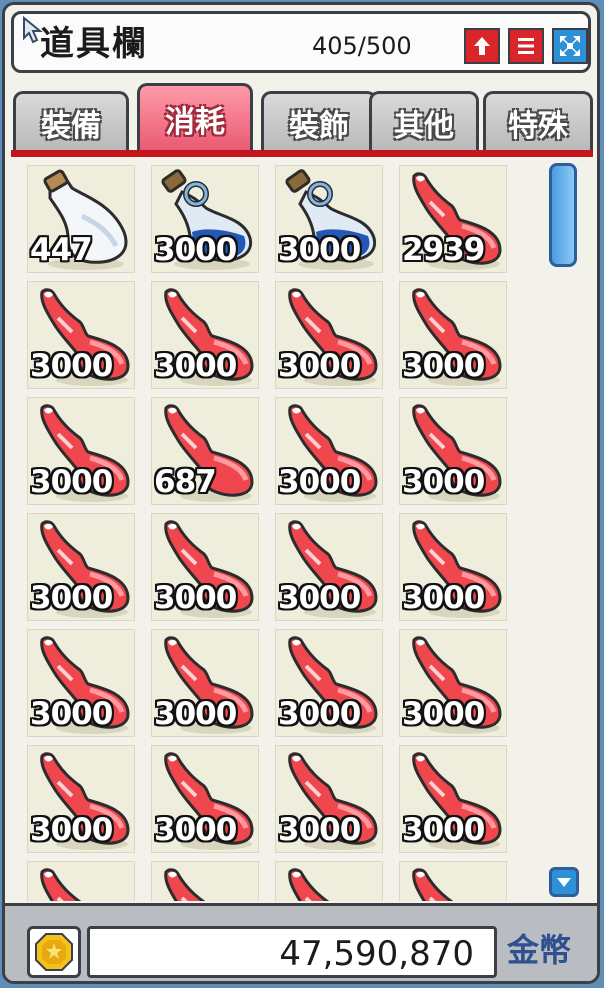 This screenshot has height=988, width=604. I want to click on money-amount: 47,590,870, so click(376, 954).